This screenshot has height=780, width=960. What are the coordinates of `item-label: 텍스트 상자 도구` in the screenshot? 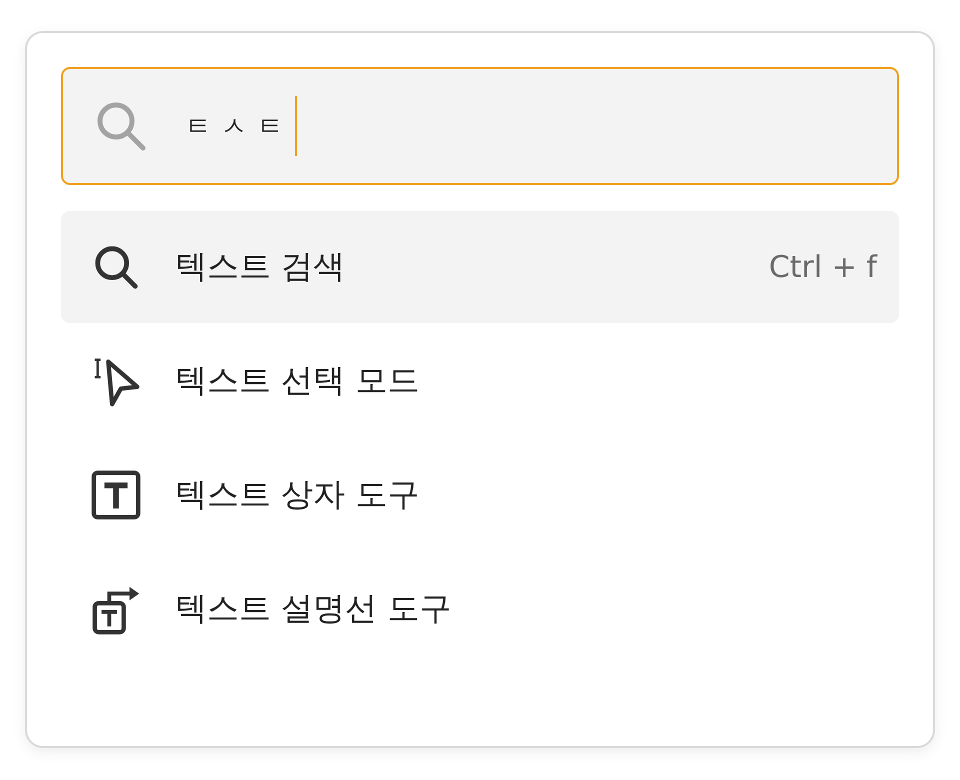 It's located at (297, 494).